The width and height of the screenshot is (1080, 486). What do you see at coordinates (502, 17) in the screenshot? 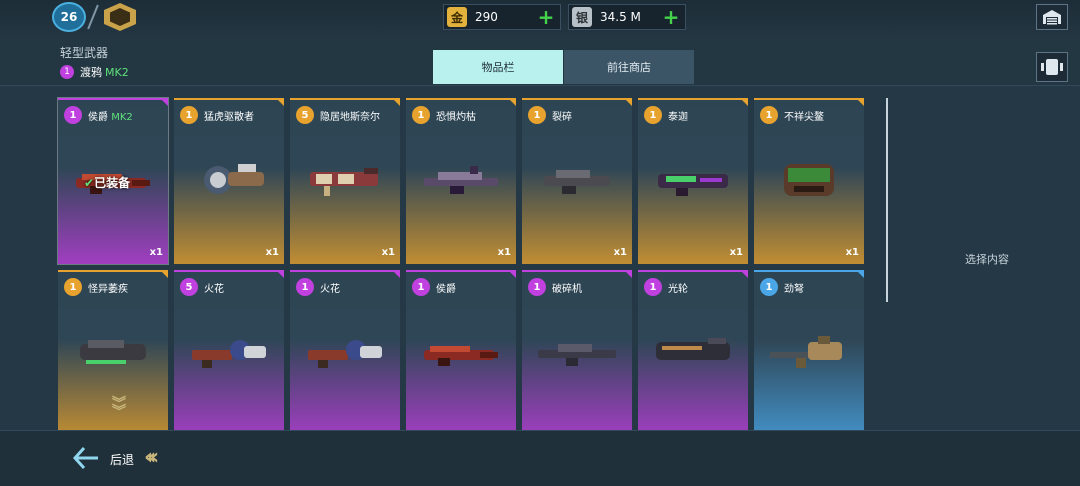
I see `gold-currency: 金 290 +` at bounding box center [502, 17].